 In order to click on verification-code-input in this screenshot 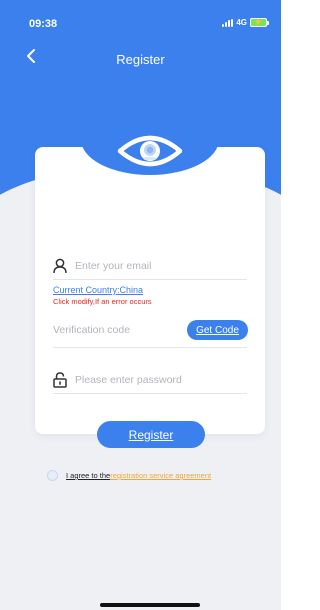, I will do `click(113, 330)`.